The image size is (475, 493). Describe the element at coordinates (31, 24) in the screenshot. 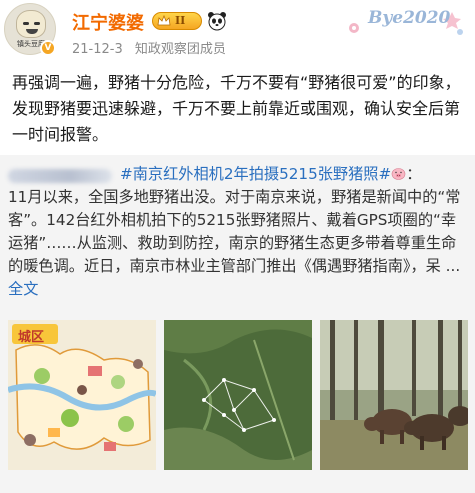

I see `avatar-face-icon` at that location.